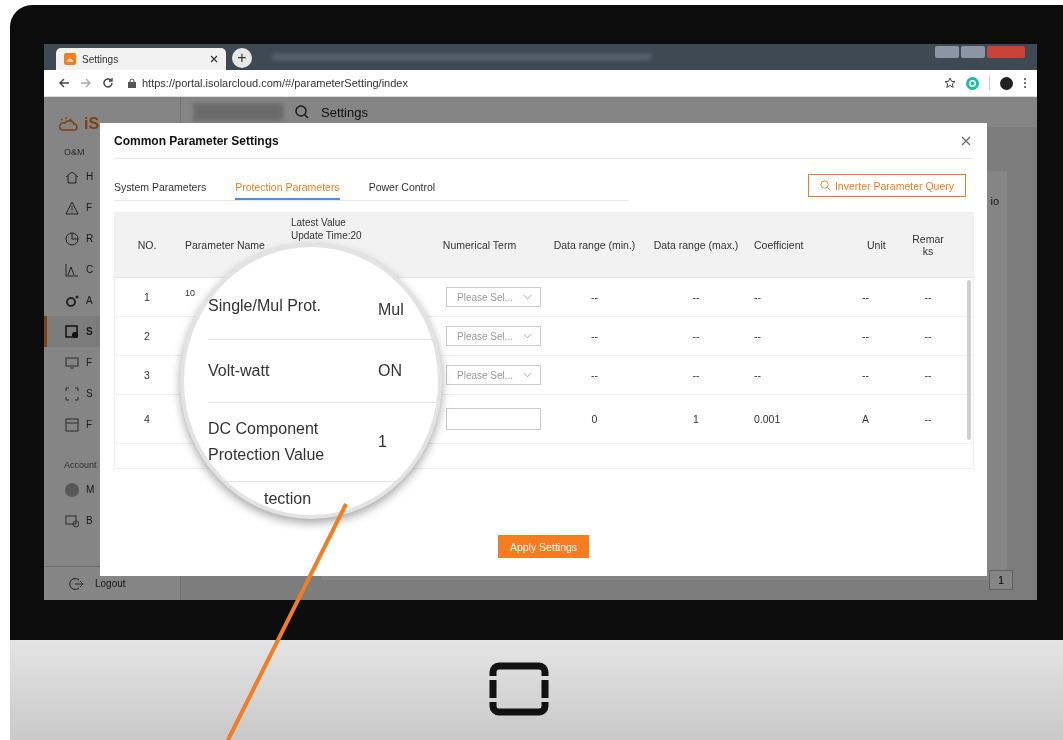 The image size is (1063, 740). What do you see at coordinates (288, 499) in the screenshot?
I see `magnified-text: tection` at bounding box center [288, 499].